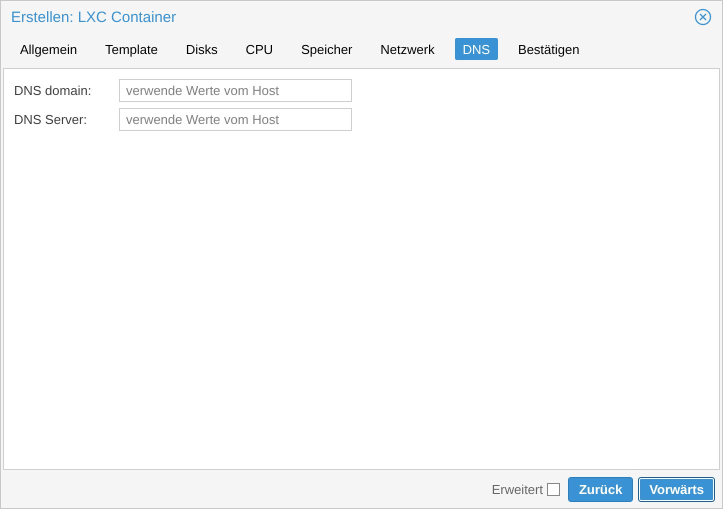 Image resolution: width=723 pixels, height=509 pixels. What do you see at coordinates (93, 17) in the screenshot?
I see `window-title: Erstellen: LXC Container` at bounding box center [93, 17].